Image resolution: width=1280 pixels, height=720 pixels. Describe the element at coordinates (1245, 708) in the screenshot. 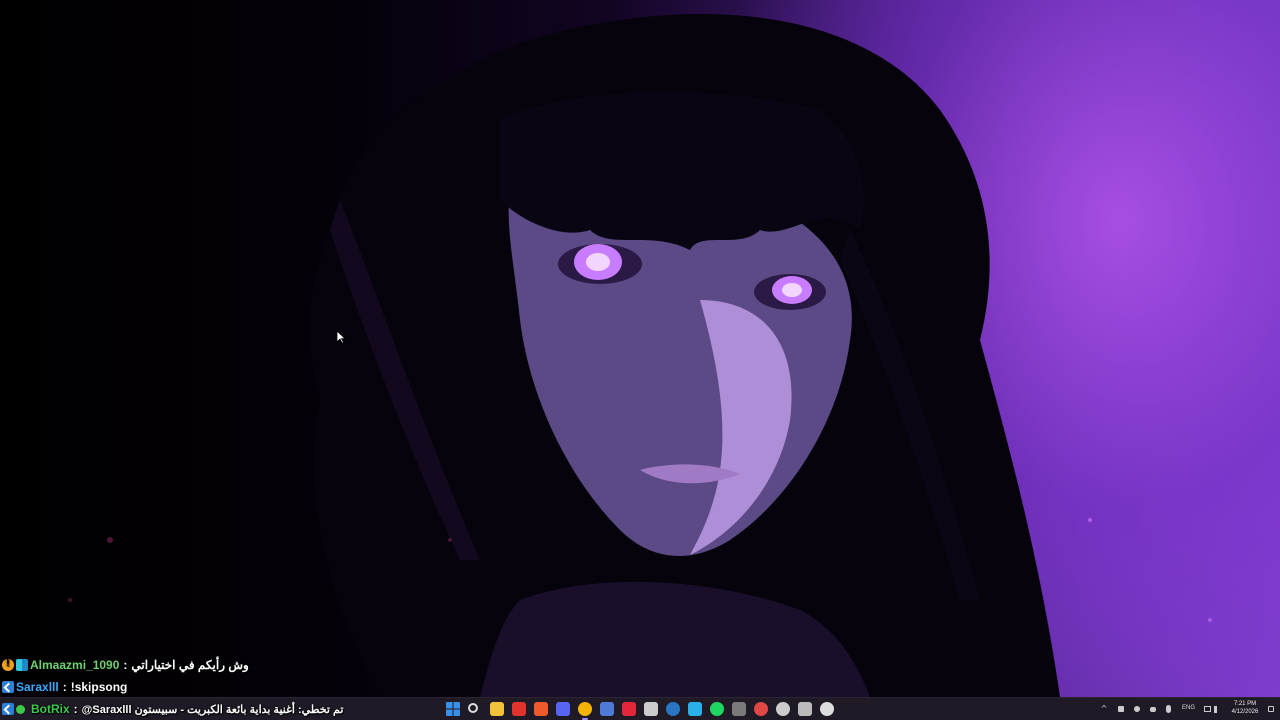

I see `clock: 7:21 PM 4/12/2026` at that location.